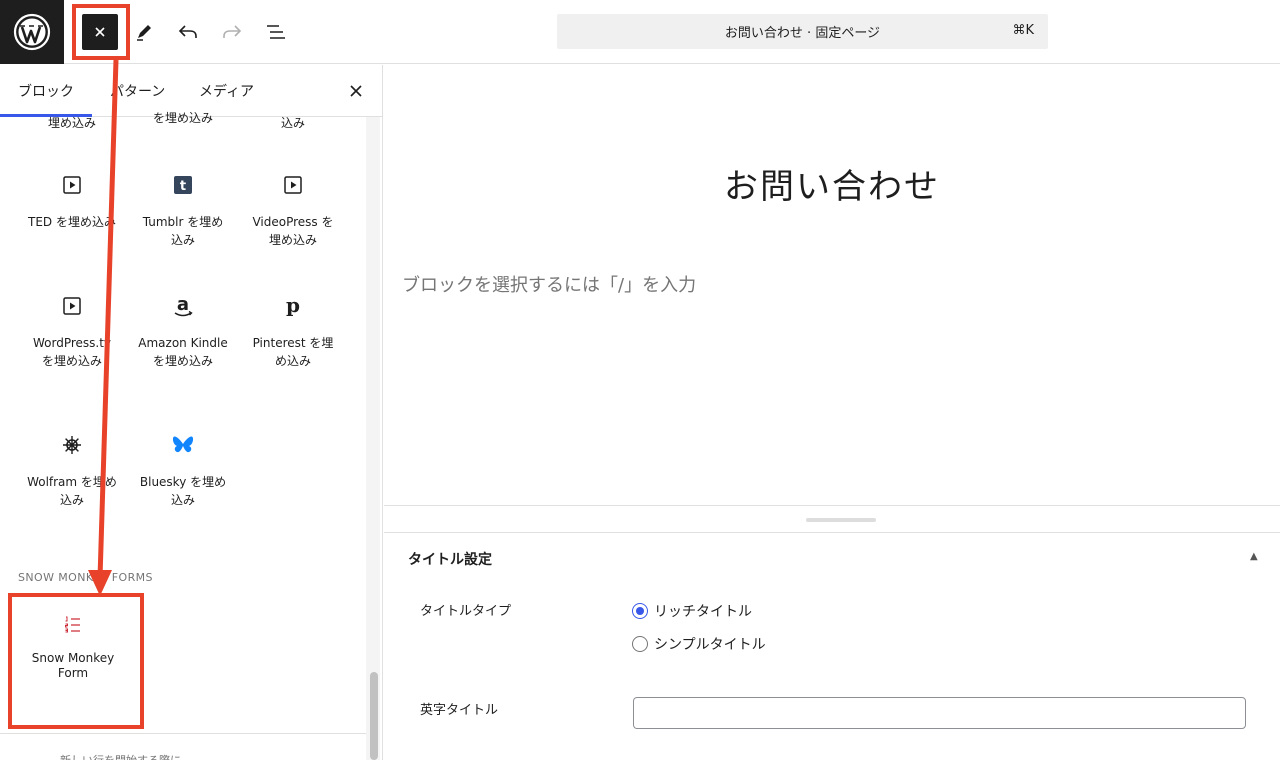  Describe the element at coordinates (450, 559) in the screenshot. I see `meta-box-title: タイトル設定` at that location.